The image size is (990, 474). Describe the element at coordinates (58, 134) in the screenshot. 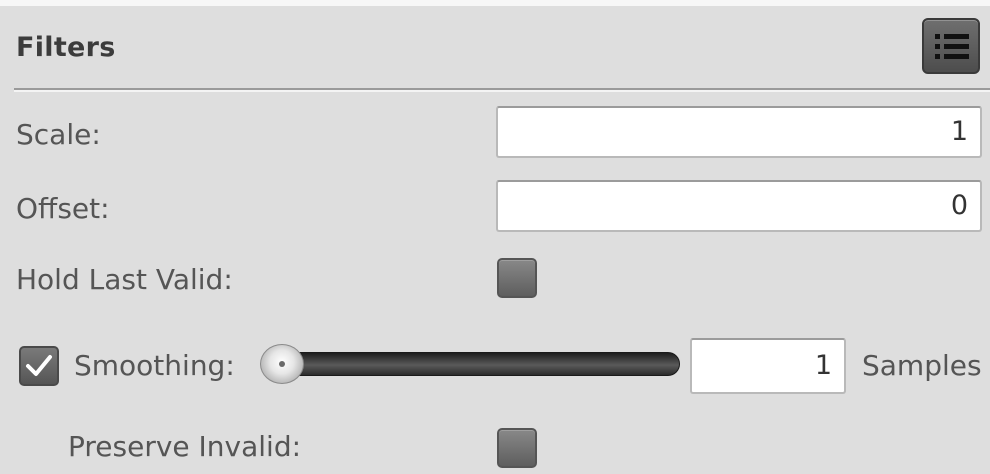

I see `scale-label: Scale:` at that location.